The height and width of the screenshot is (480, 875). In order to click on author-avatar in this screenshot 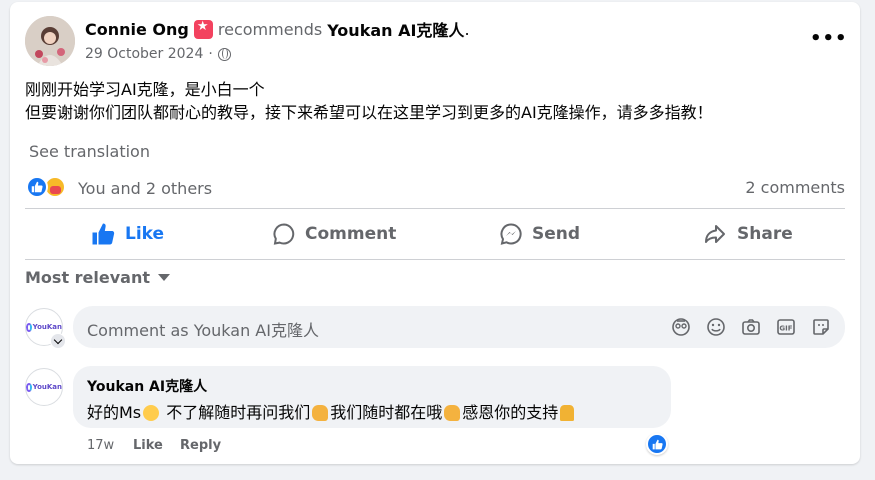, I will do `click(50, 41)`.